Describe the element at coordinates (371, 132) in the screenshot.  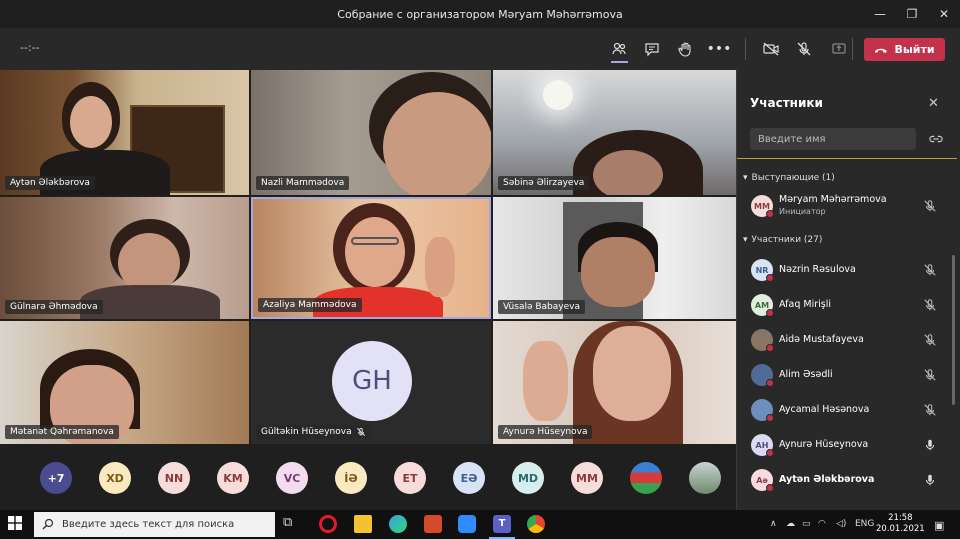
I see `video-tile: Nazli Mammədova` at that location.